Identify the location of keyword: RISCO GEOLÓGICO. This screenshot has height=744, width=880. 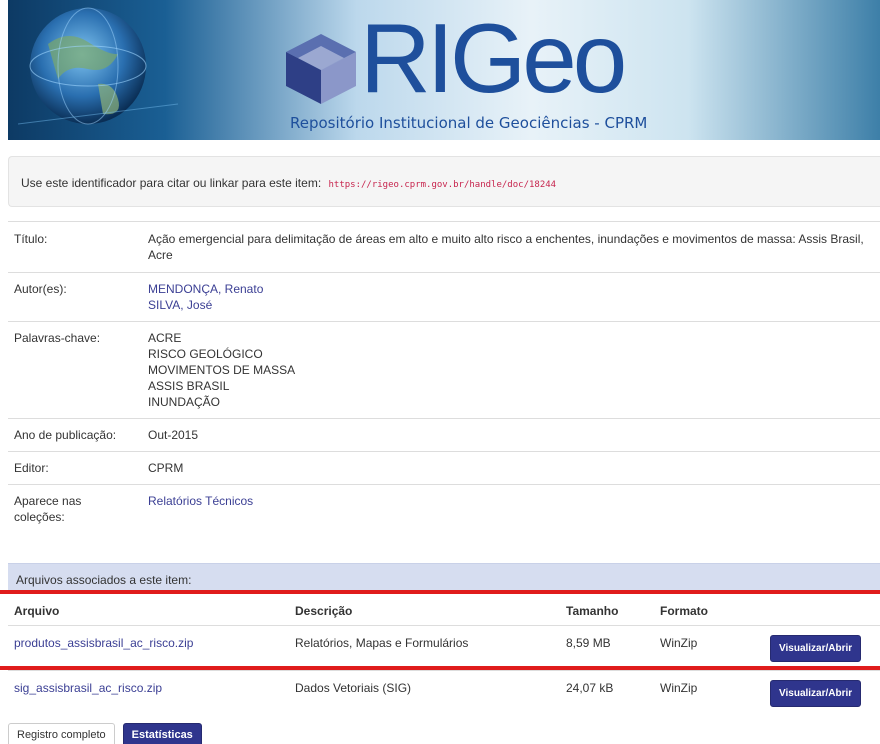
(205, 354).